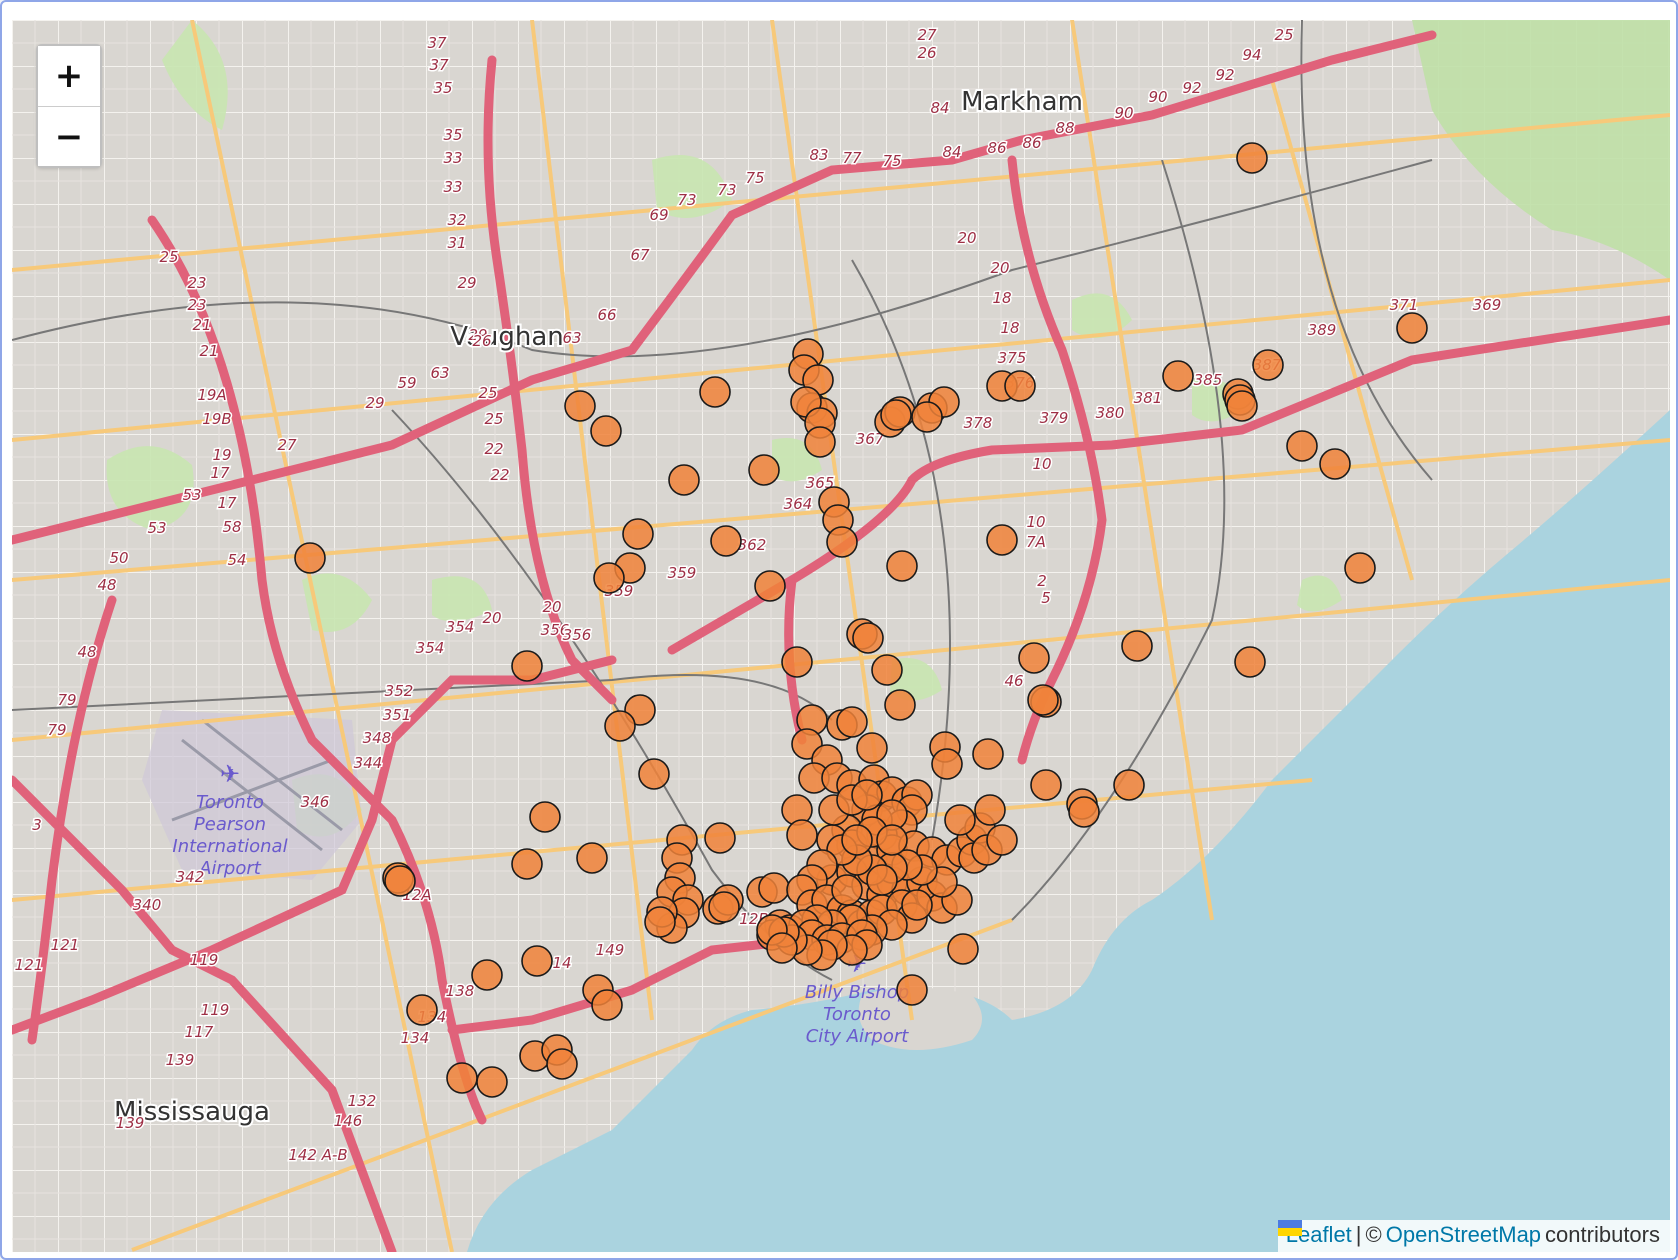 This screenshot has height=1260, width=1678. Describe the element at coordinates (1463, 1235) in the screenshot. I see `osm-link: OpenStreetMap` at that location.